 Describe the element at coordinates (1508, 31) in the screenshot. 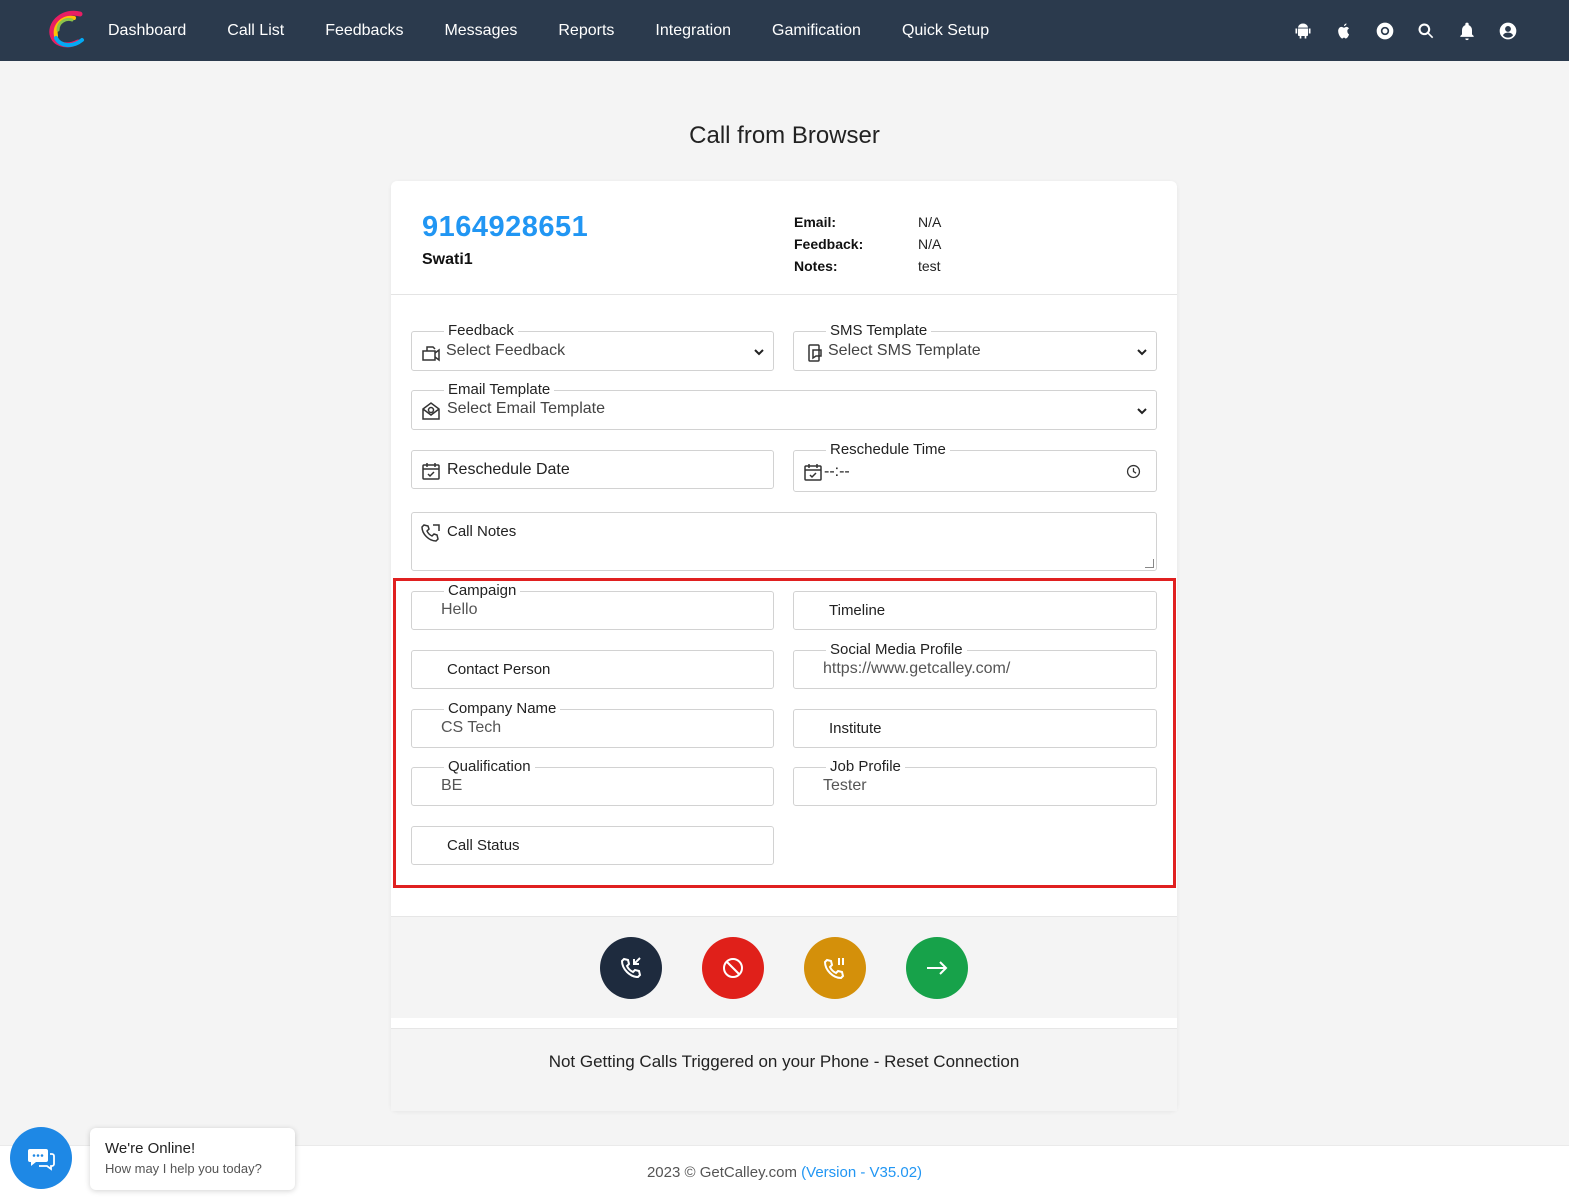

I see `user-account-icon` at that location.